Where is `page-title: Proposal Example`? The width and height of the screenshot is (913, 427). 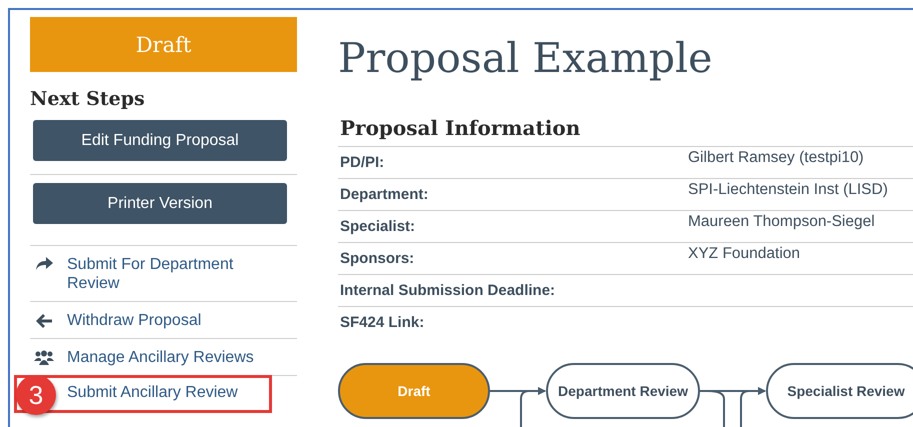 page-title: Proposal Example is located at coordinates (526, 58).